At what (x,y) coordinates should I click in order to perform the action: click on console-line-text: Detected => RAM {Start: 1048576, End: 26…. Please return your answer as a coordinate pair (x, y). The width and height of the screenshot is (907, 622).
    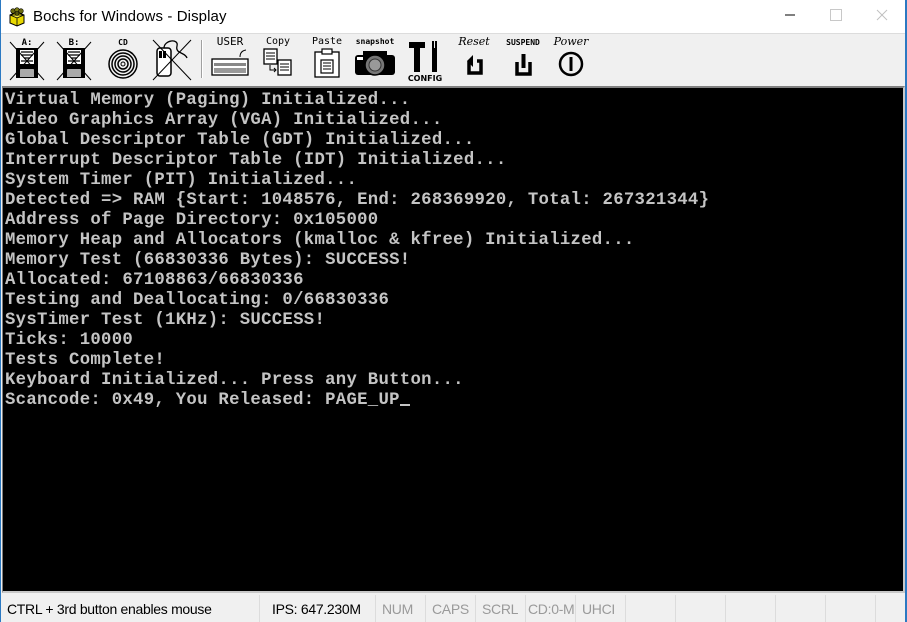
    Looking at the image, I should click on (357, 200).